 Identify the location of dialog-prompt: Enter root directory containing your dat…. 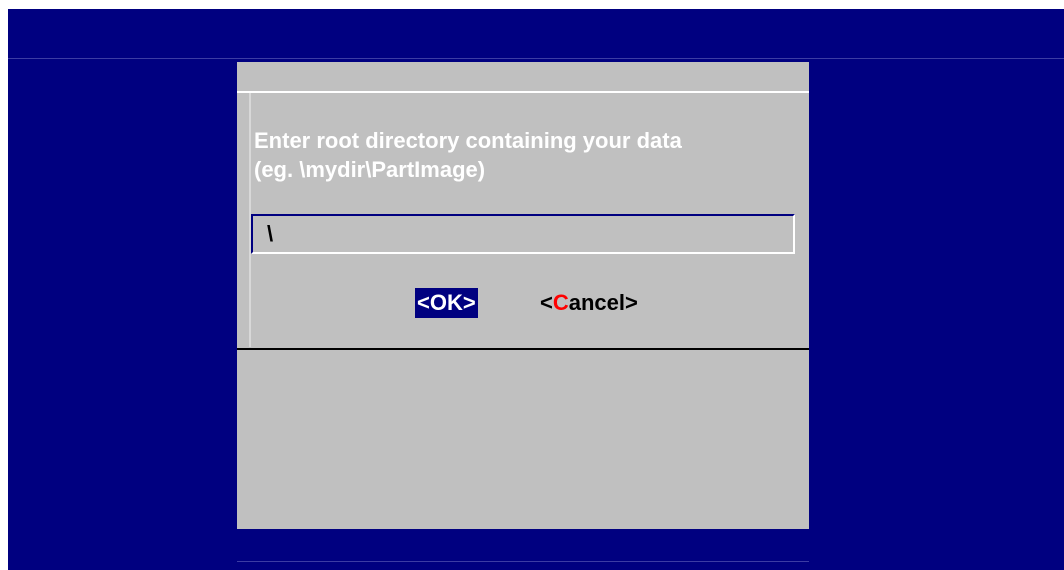
(526, 155).